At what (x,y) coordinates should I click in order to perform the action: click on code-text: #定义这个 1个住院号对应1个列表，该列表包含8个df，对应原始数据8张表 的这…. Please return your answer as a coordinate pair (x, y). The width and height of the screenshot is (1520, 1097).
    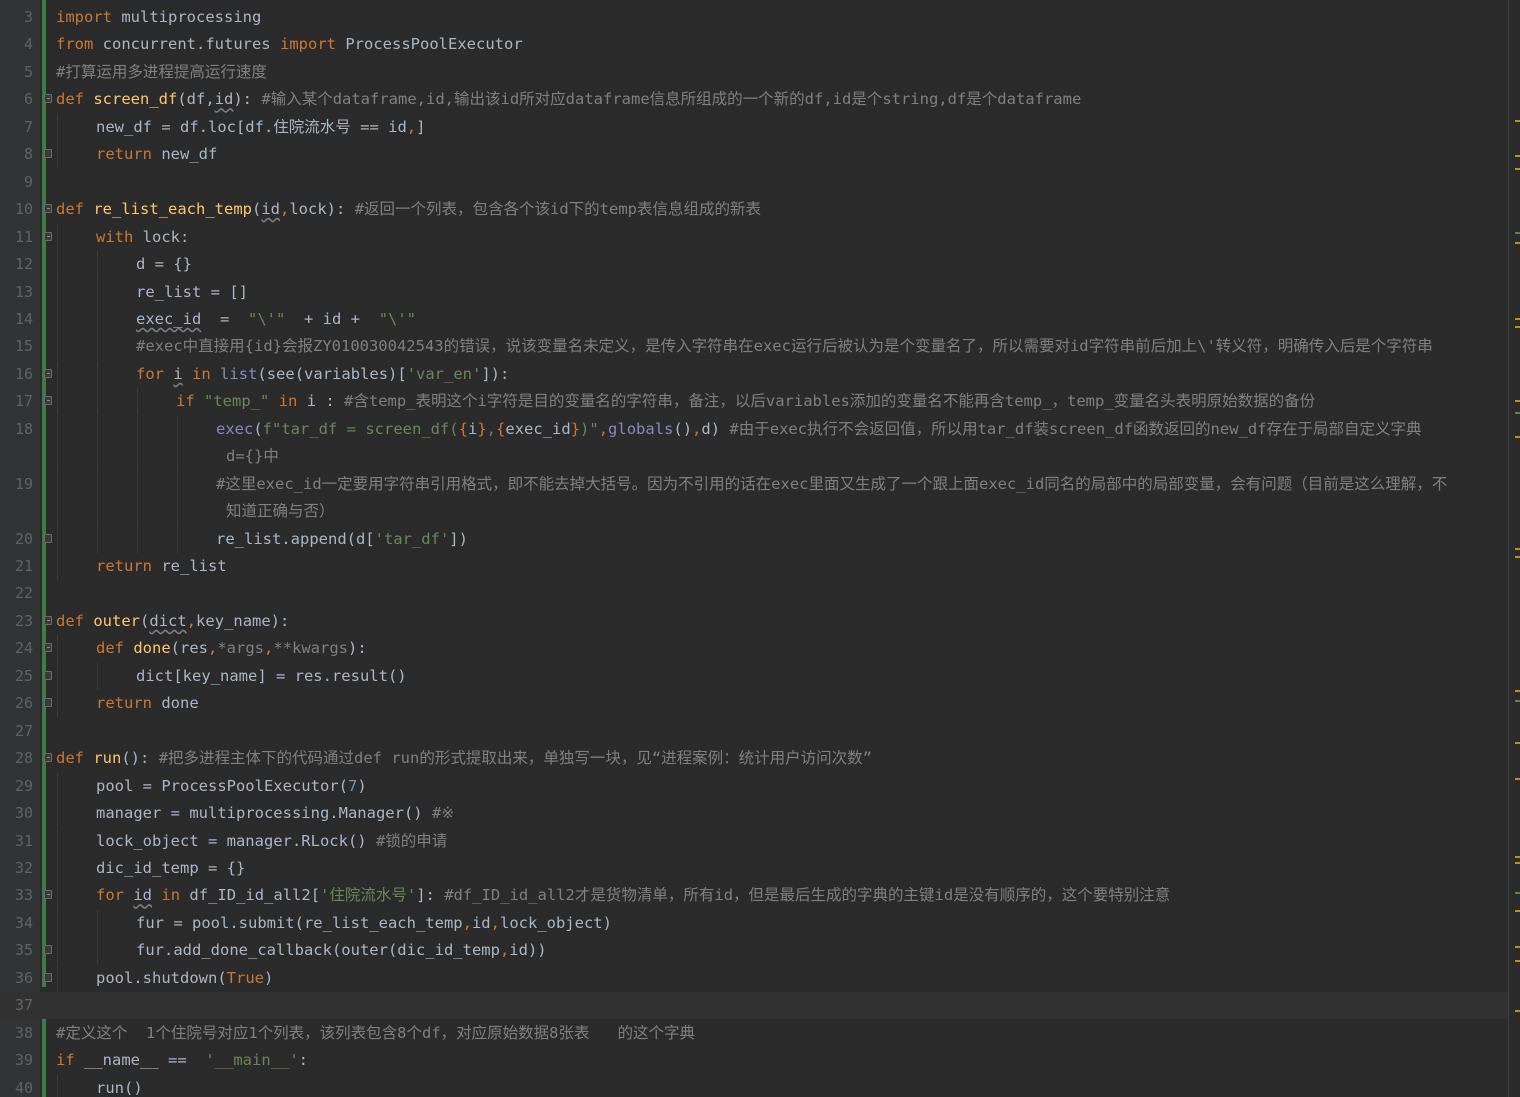
    Looking at the image, I should click on (375, 1033).